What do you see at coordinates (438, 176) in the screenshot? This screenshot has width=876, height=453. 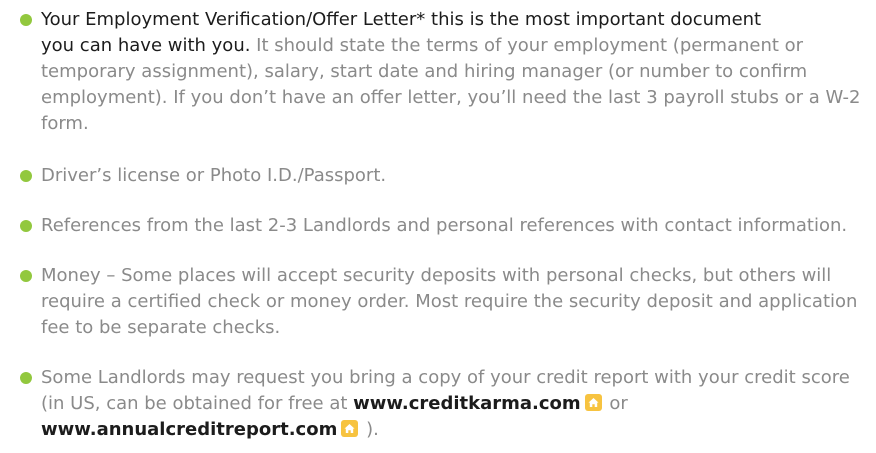 I see `list-item-drivers-license: Driver’s license or Photo I.D./Passport.` at bounding box center [438, 176].